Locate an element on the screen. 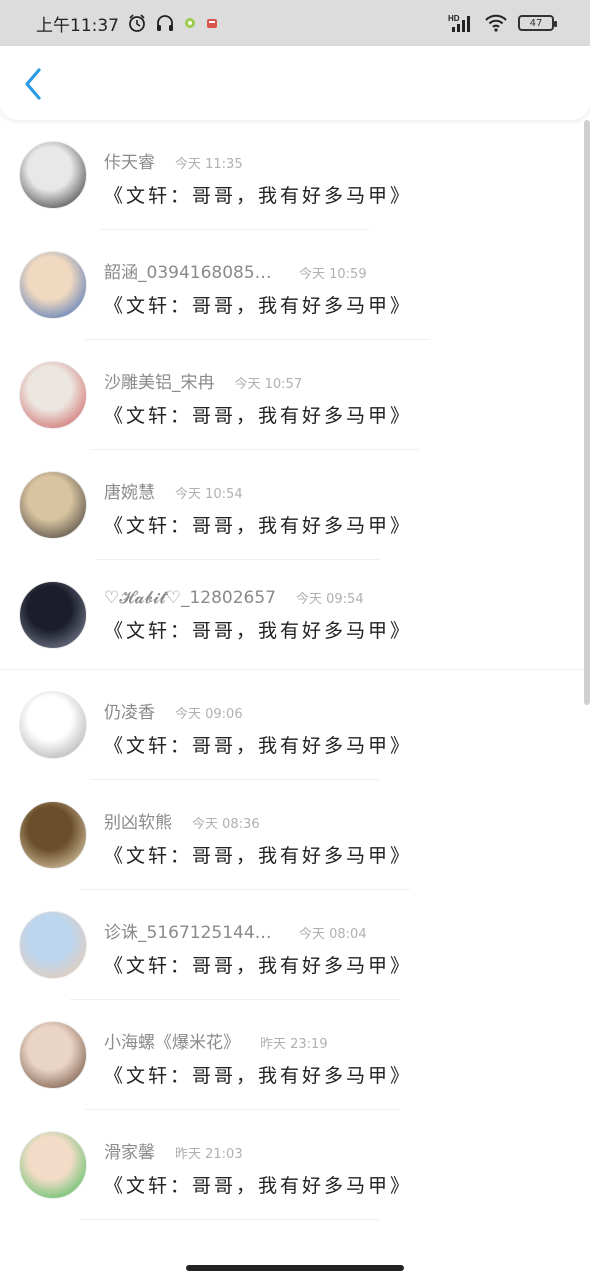  timestamp: 昨天 21:03 is located at coordinates (209, 1154).